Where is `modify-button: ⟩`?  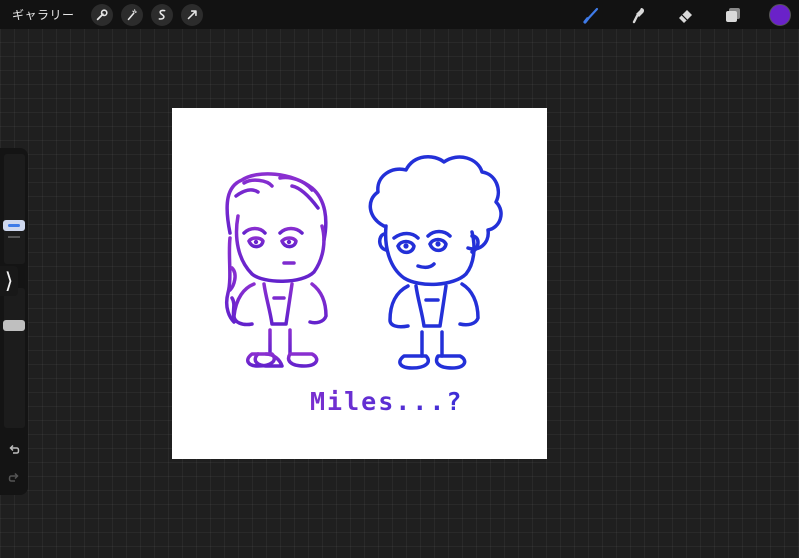 modify-button: ⟩ is located at coordinates (9, 281).